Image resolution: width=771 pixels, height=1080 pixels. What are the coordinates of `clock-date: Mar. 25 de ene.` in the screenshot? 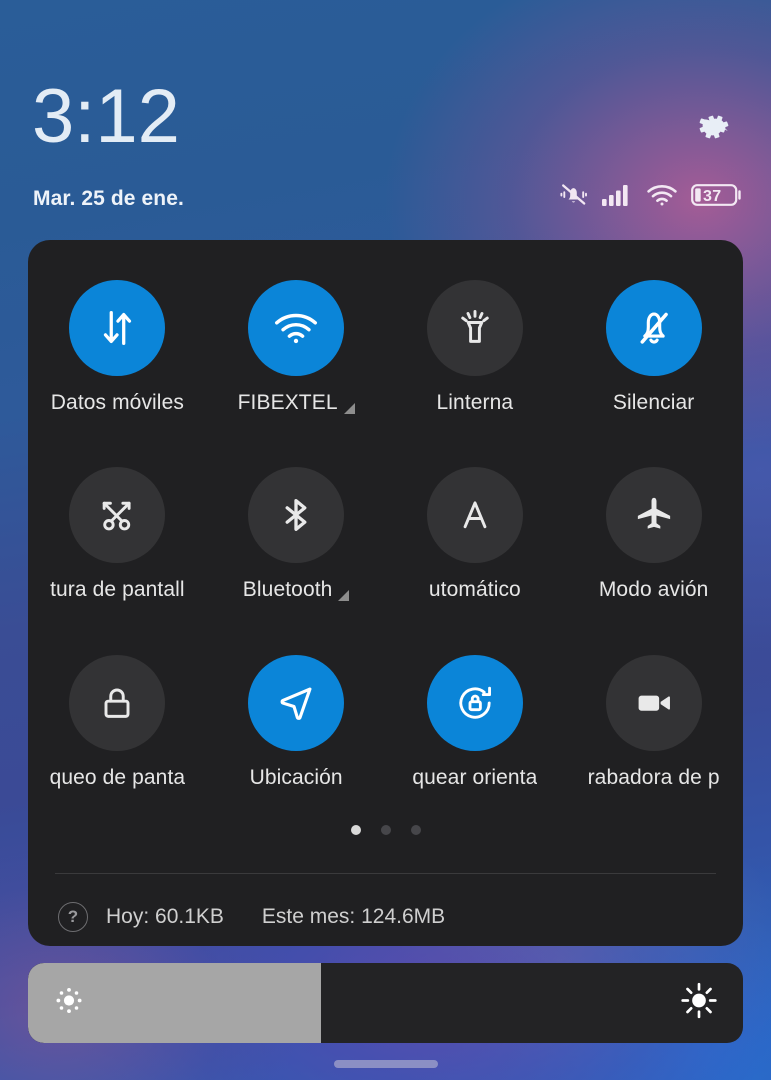 It's located at (108, 198).